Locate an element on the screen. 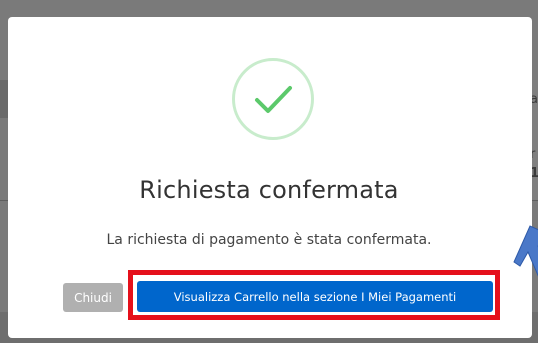 Image resolution: width=538 pixels, height=343 pixels. checkmark-icon is located at coordinates (273, 99).